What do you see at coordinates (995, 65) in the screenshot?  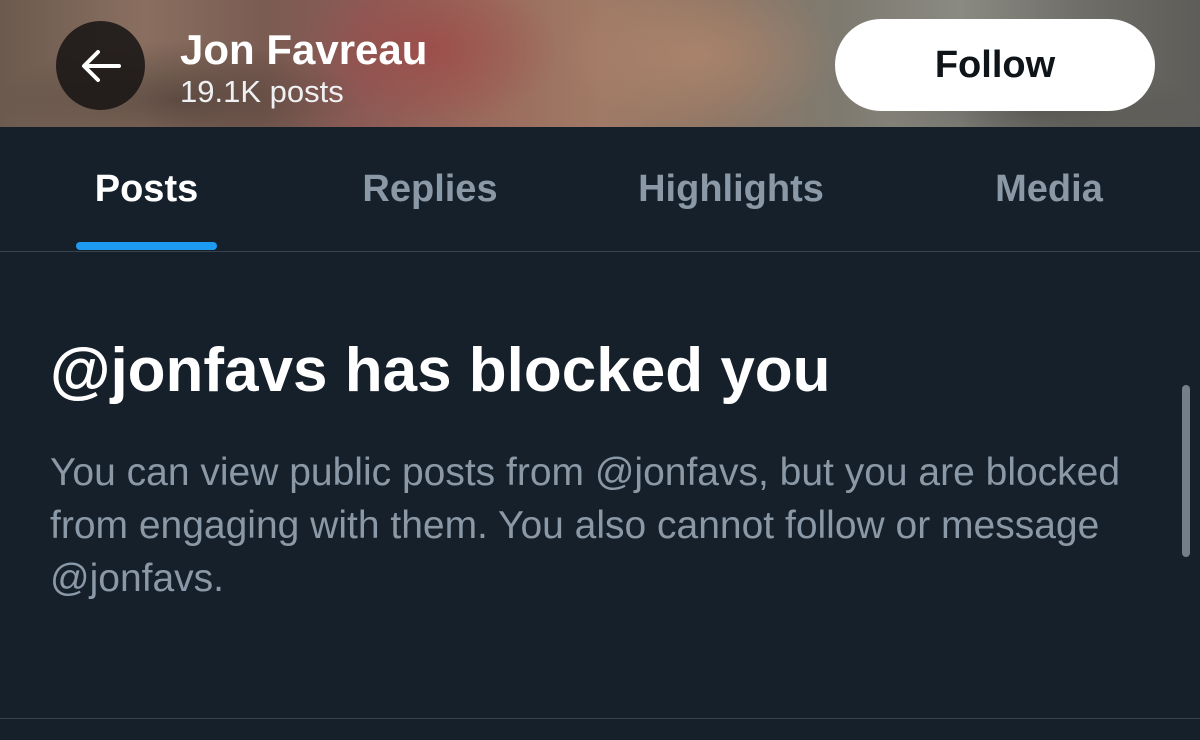 I see `follow-button: Follow` at bounding box center [995, 65].